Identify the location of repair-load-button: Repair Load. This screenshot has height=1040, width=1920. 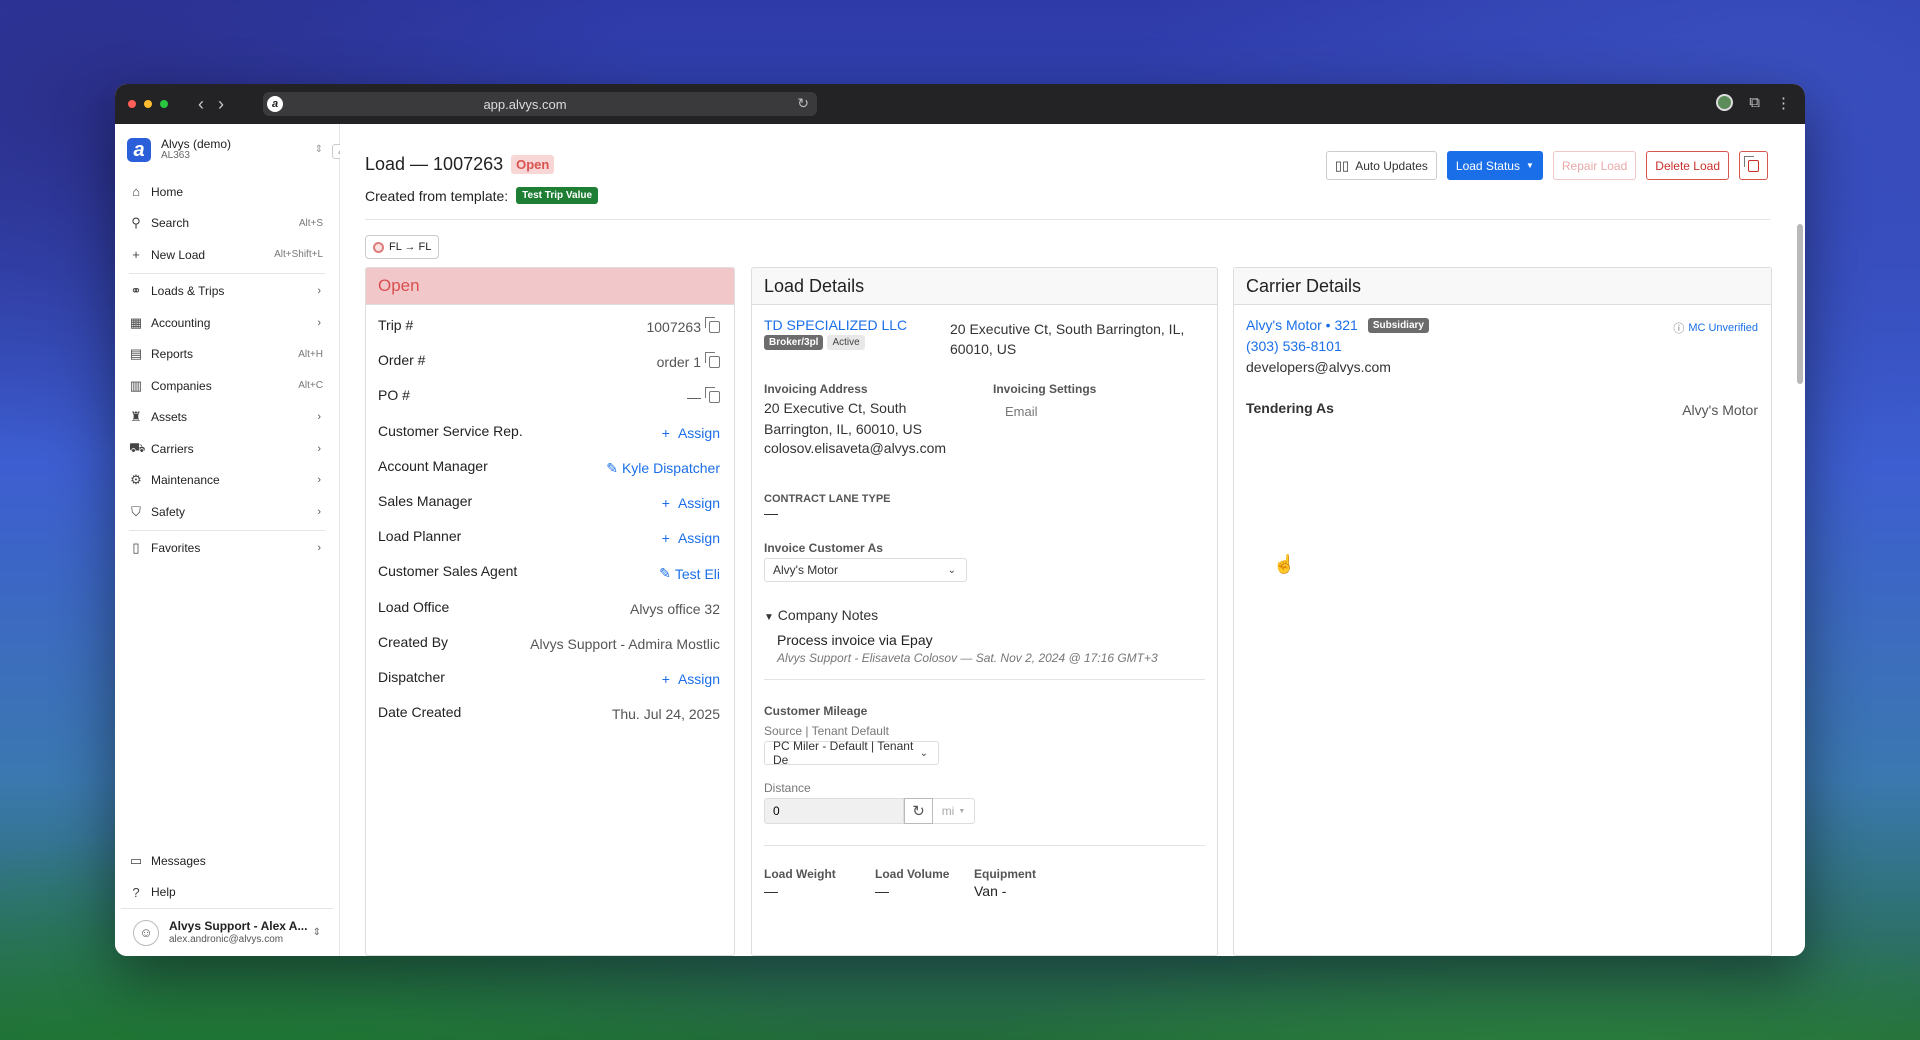
(1594, 165).